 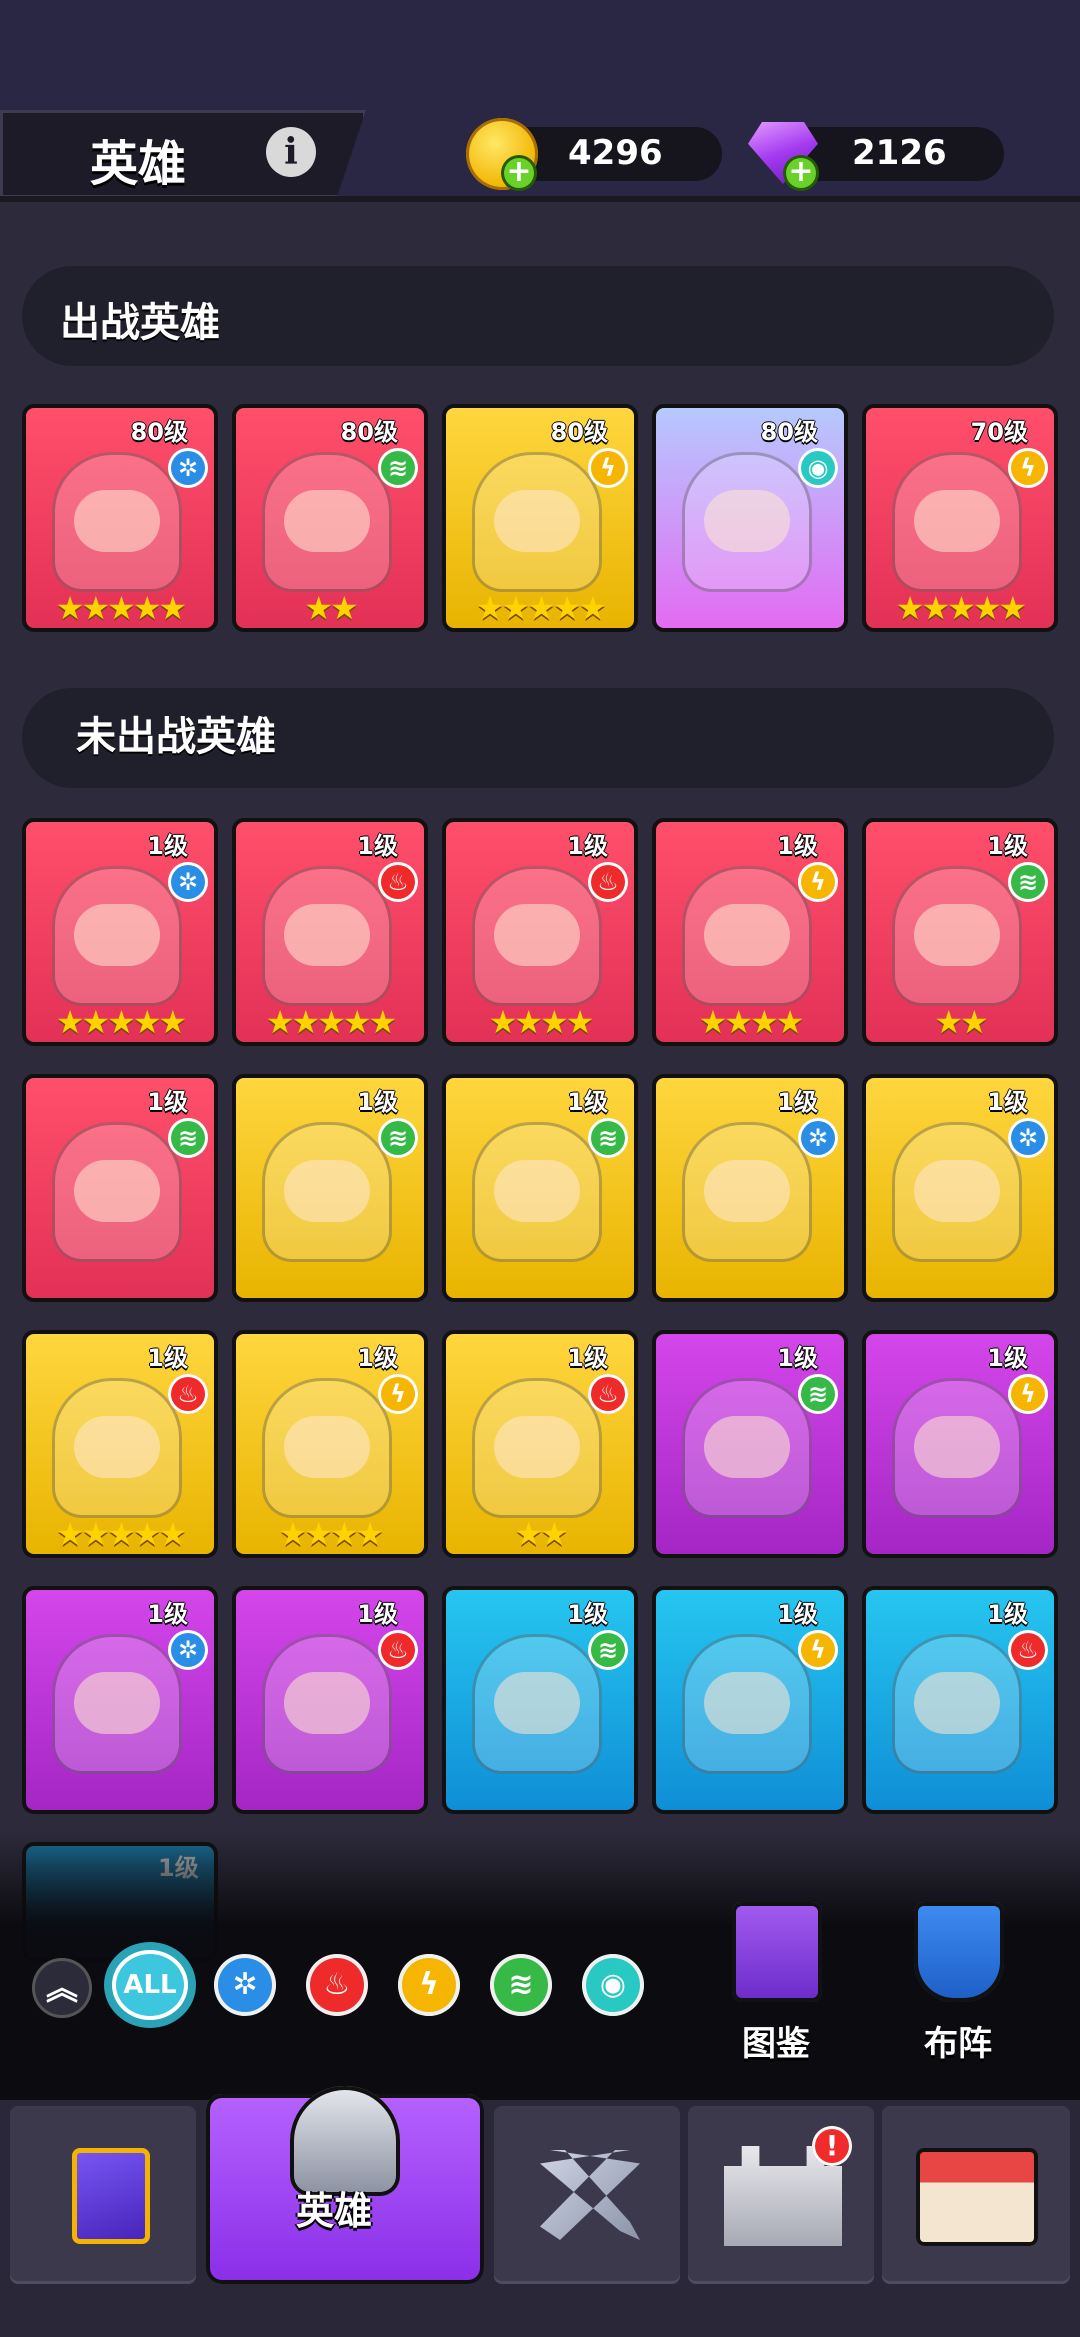 I want to click on hero-card: 80级 ◉, so click(x=750, y=518).